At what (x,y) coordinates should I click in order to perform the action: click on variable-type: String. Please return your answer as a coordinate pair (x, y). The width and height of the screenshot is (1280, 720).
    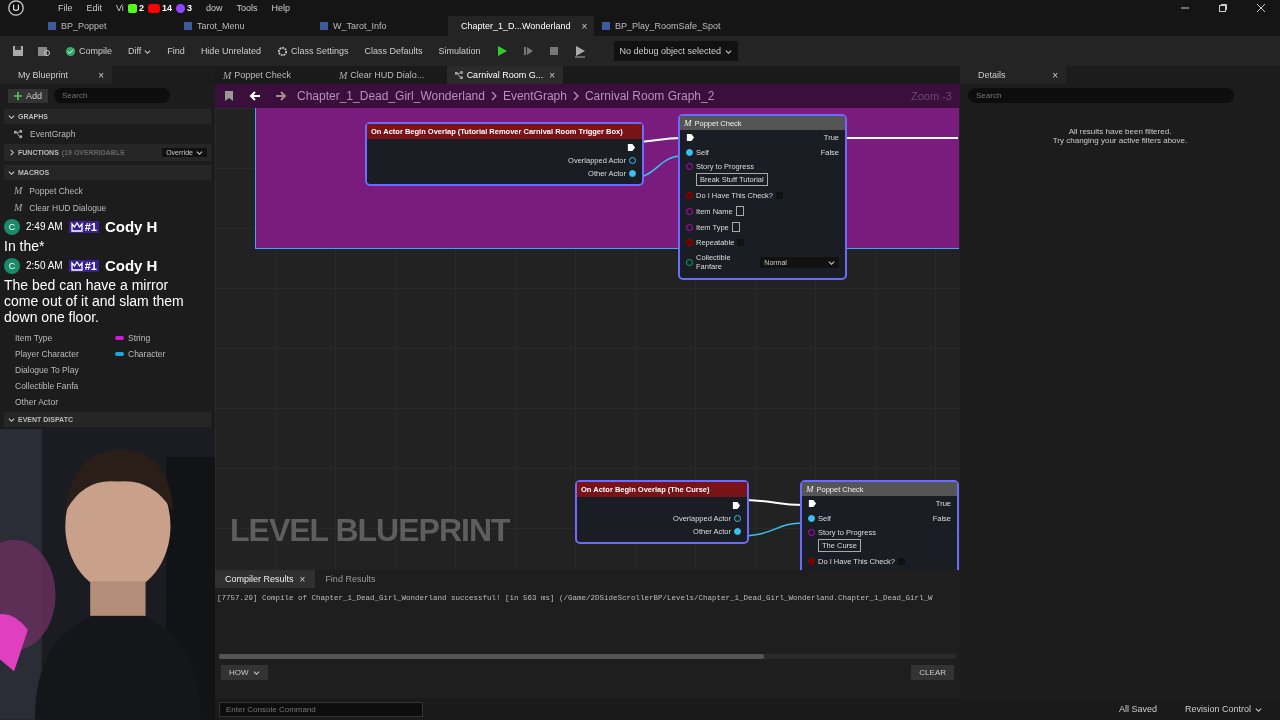
    Looking at the image, I should click on (139, 338).